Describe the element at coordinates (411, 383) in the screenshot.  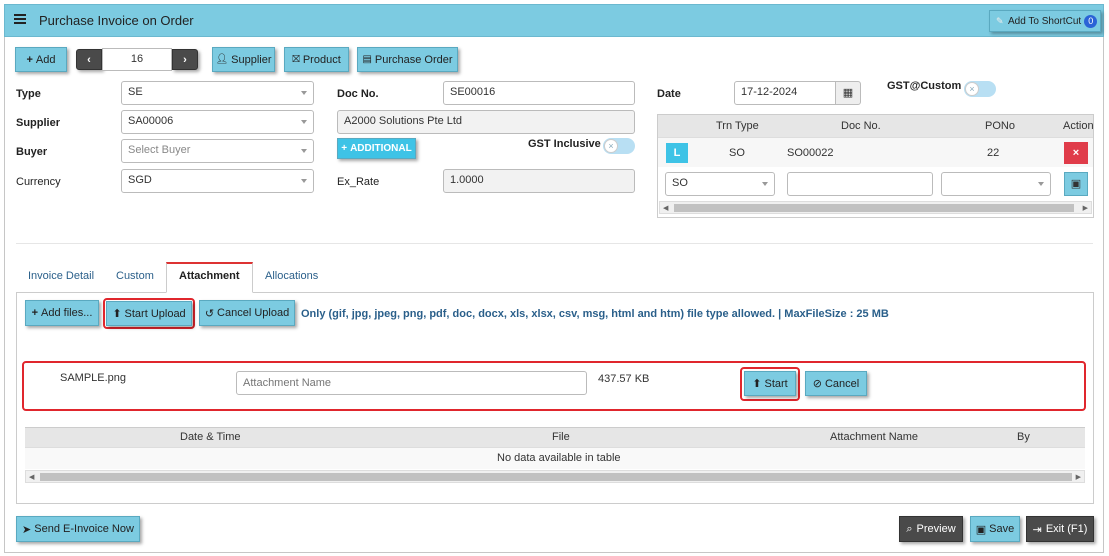
I see `attachment-name-input` at that location.